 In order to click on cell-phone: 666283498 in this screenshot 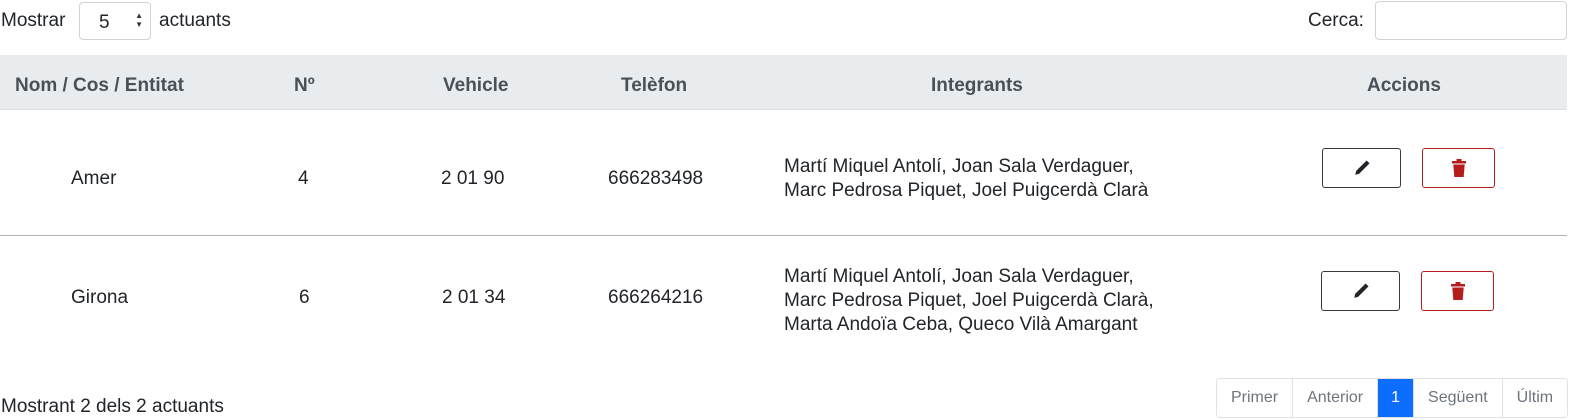, I will do `click(656, 178)`.